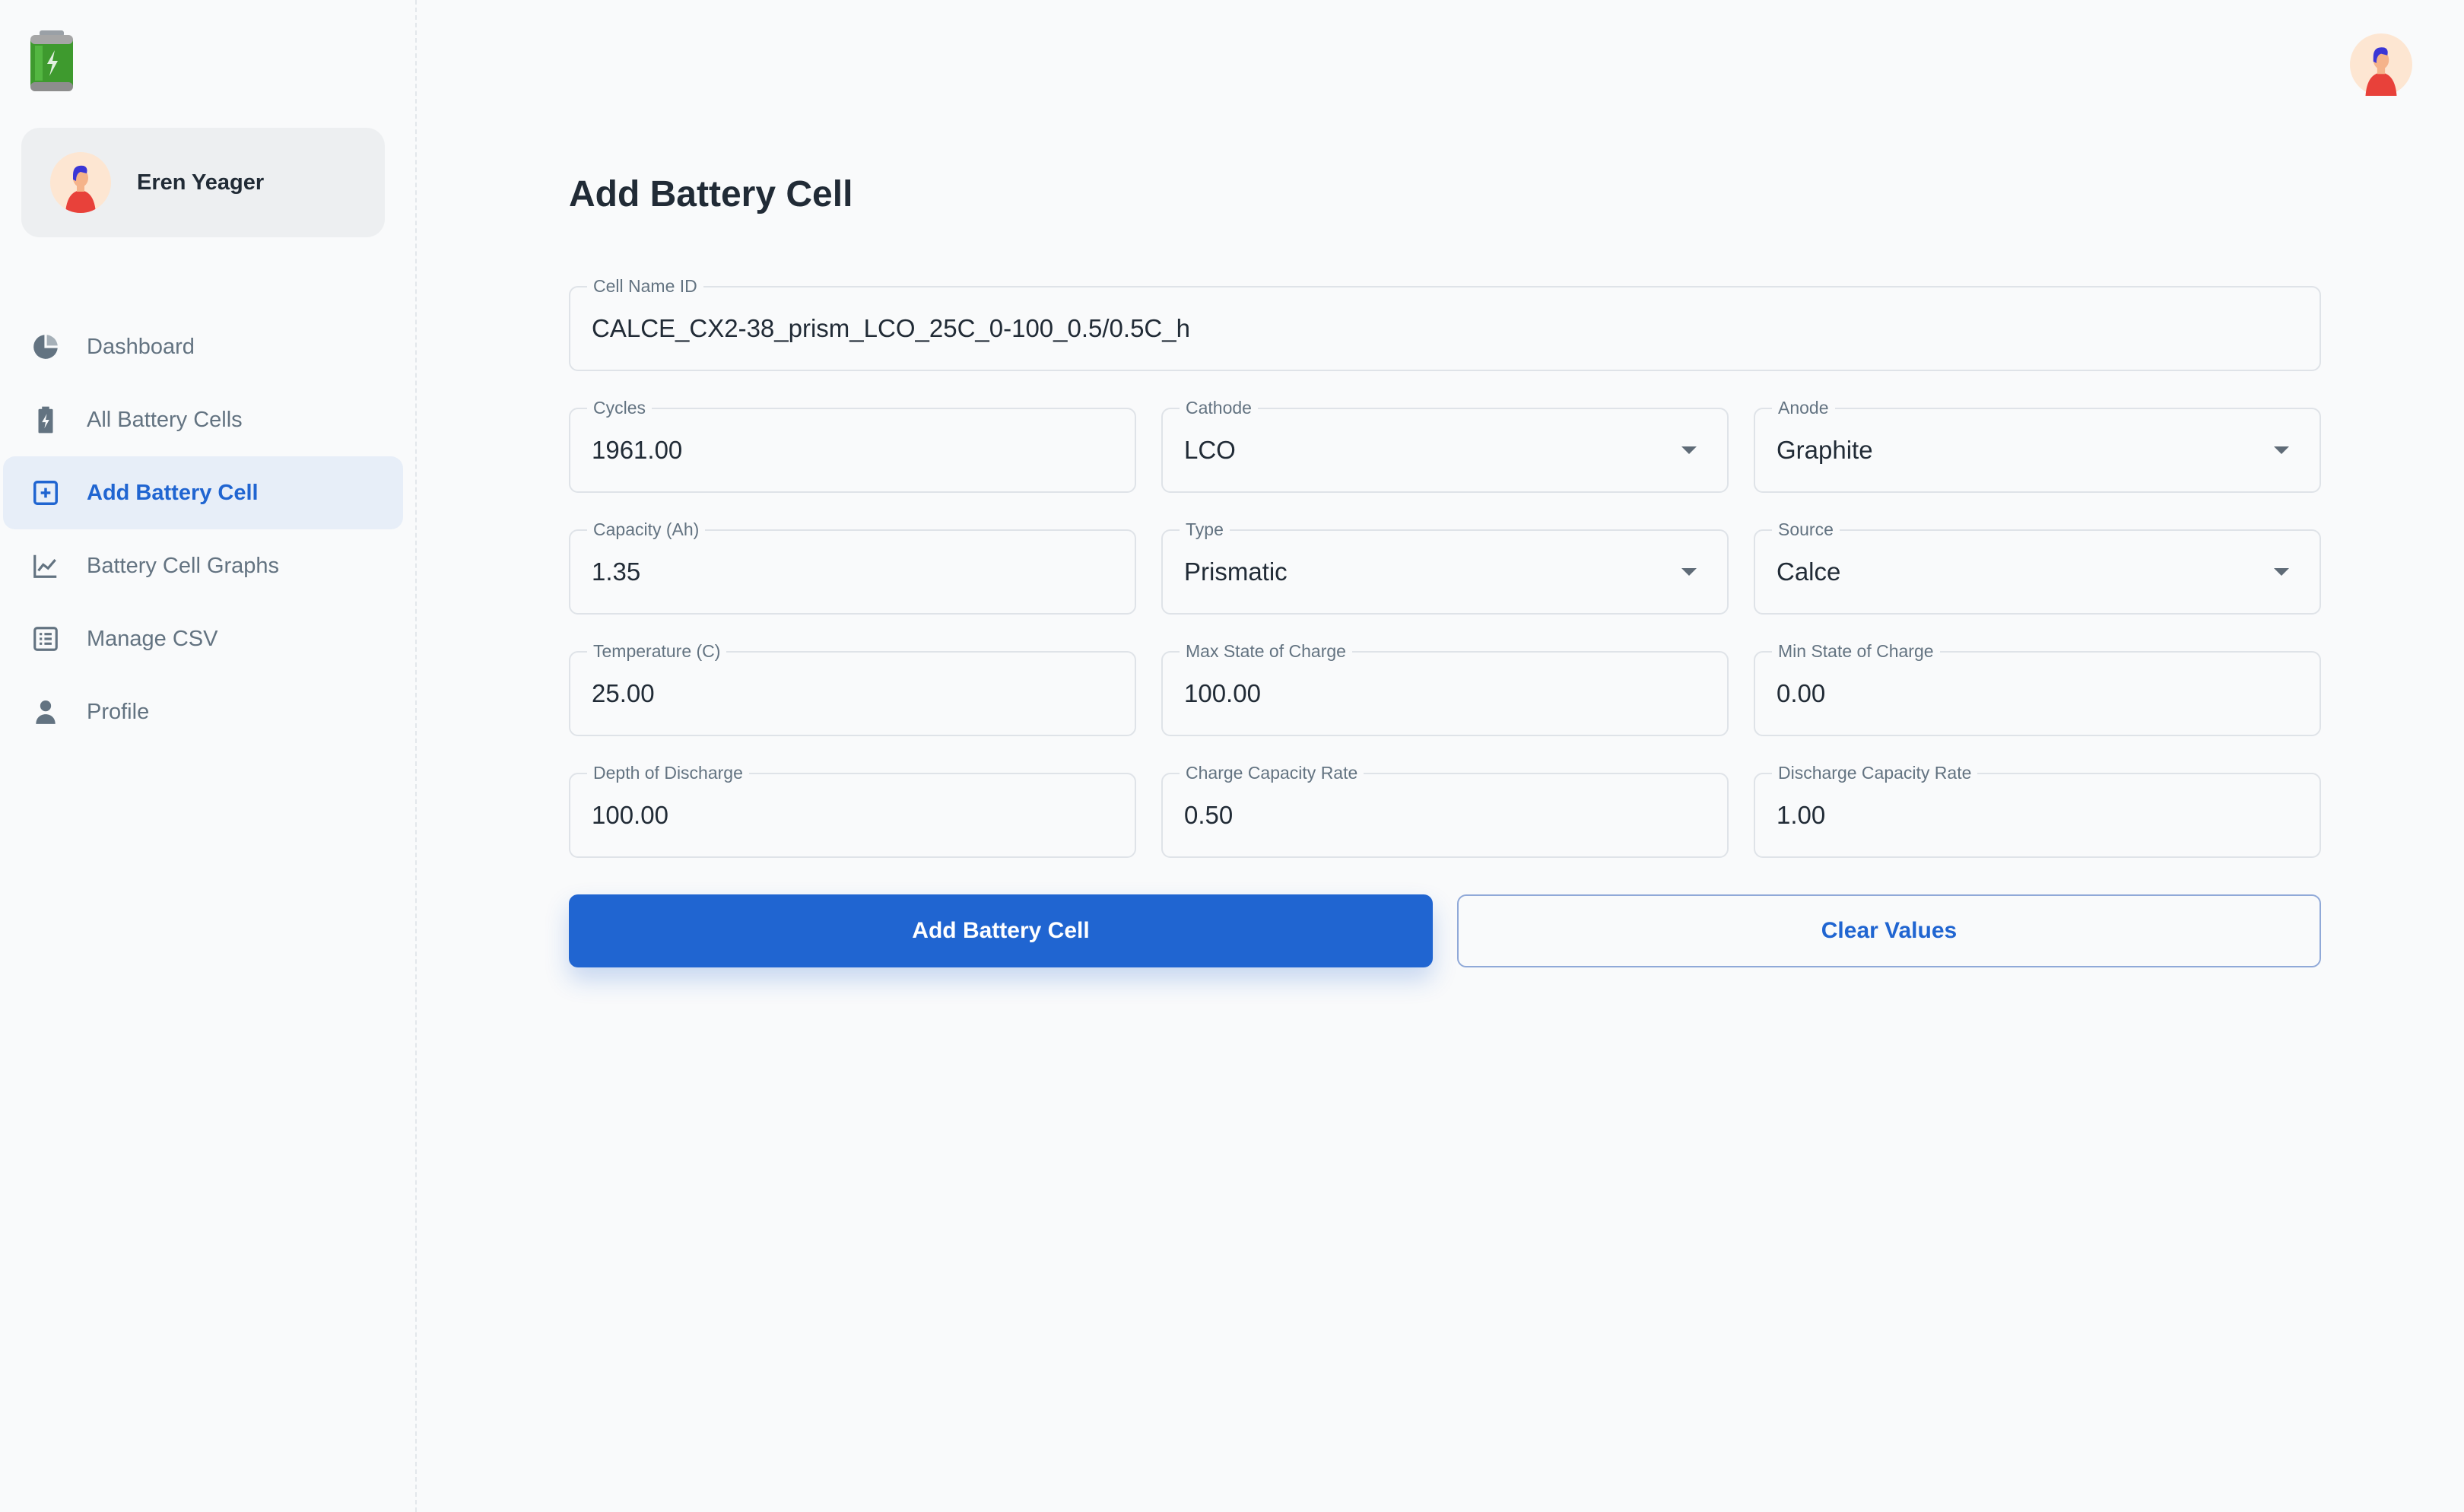 This screenshot has height=1512, width=2464. What do you see at coordinates (45, 347) in the screenshot?
I see `pie-chart-icon` at bounding box center [45, 347].